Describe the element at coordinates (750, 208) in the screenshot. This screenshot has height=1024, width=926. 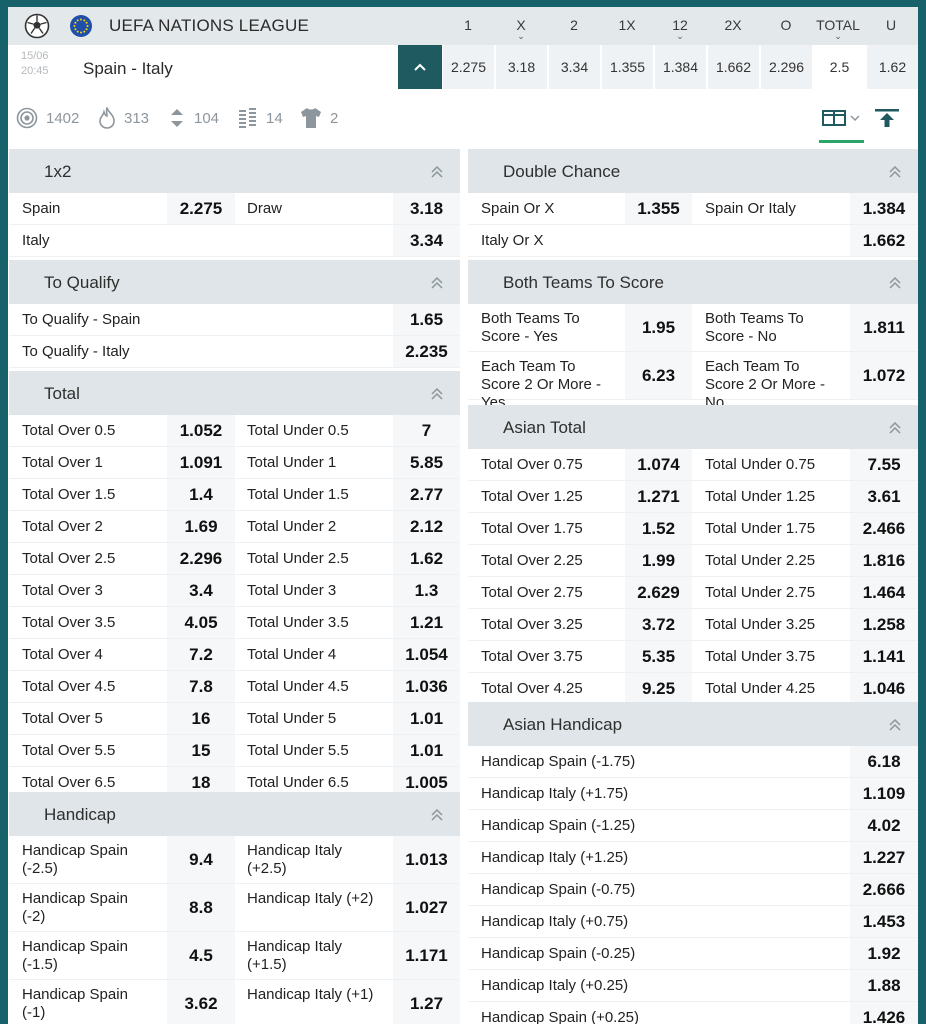
I see `selection-label: Spain Or Italy` at that location.